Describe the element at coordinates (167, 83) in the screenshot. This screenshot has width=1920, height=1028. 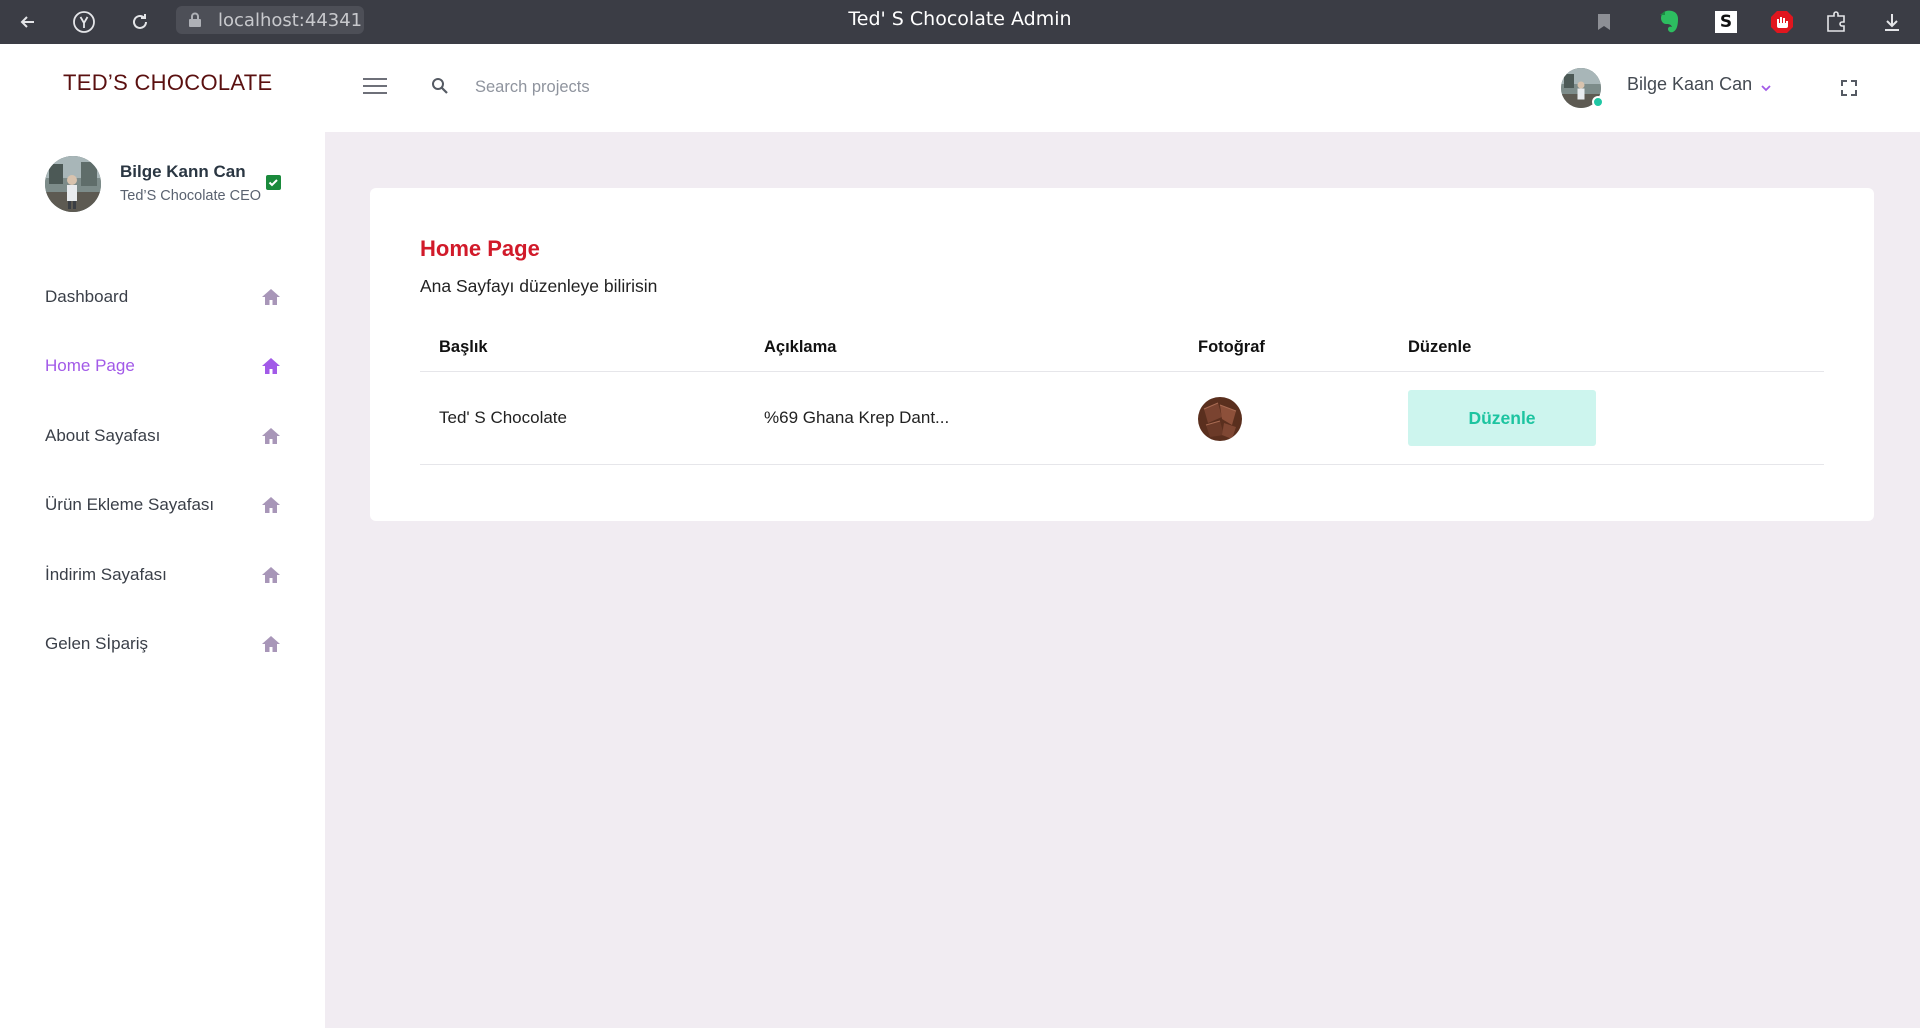
I see `brand-logo: TED’S CHOCOLATE` at that location.